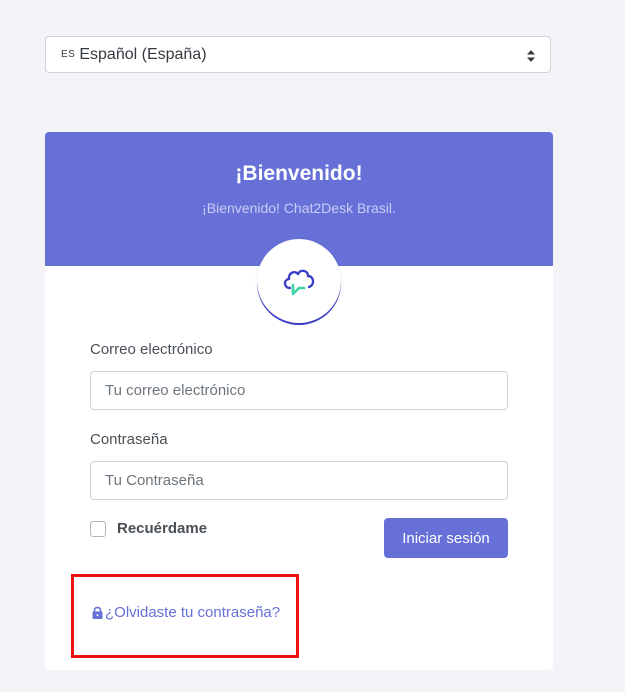 The width and height of the screenshot is (625, 692). Describe the element at coordinates (68, 54) in the screenshot. I see `language-code: ES` at that location.